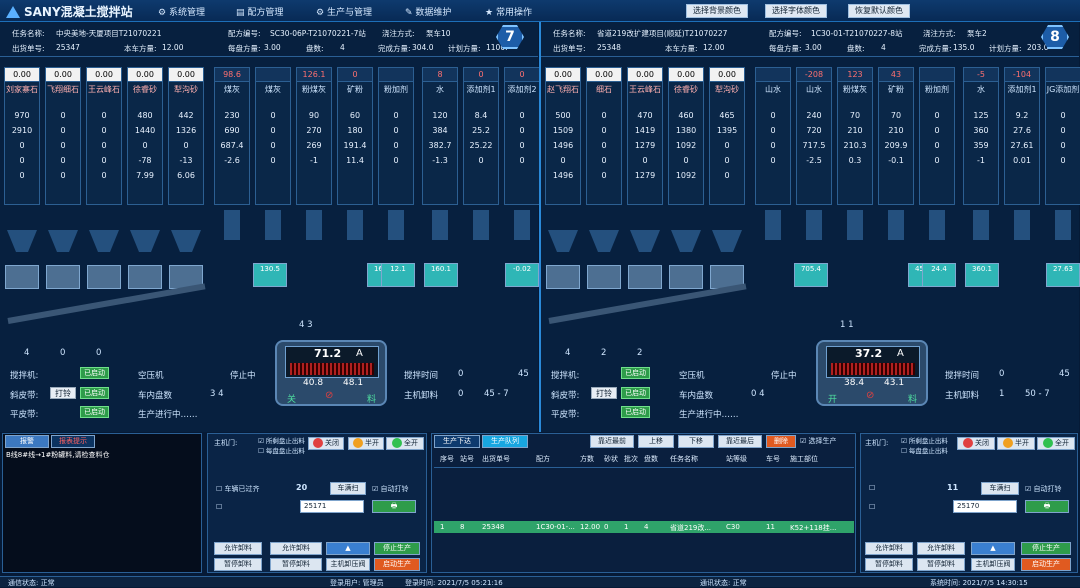 The width and height of the screenshot is (1080, 588). Describe the element at coordinates (804, 459) in the screenshot. I see `column-header: 施工部位` at that location.